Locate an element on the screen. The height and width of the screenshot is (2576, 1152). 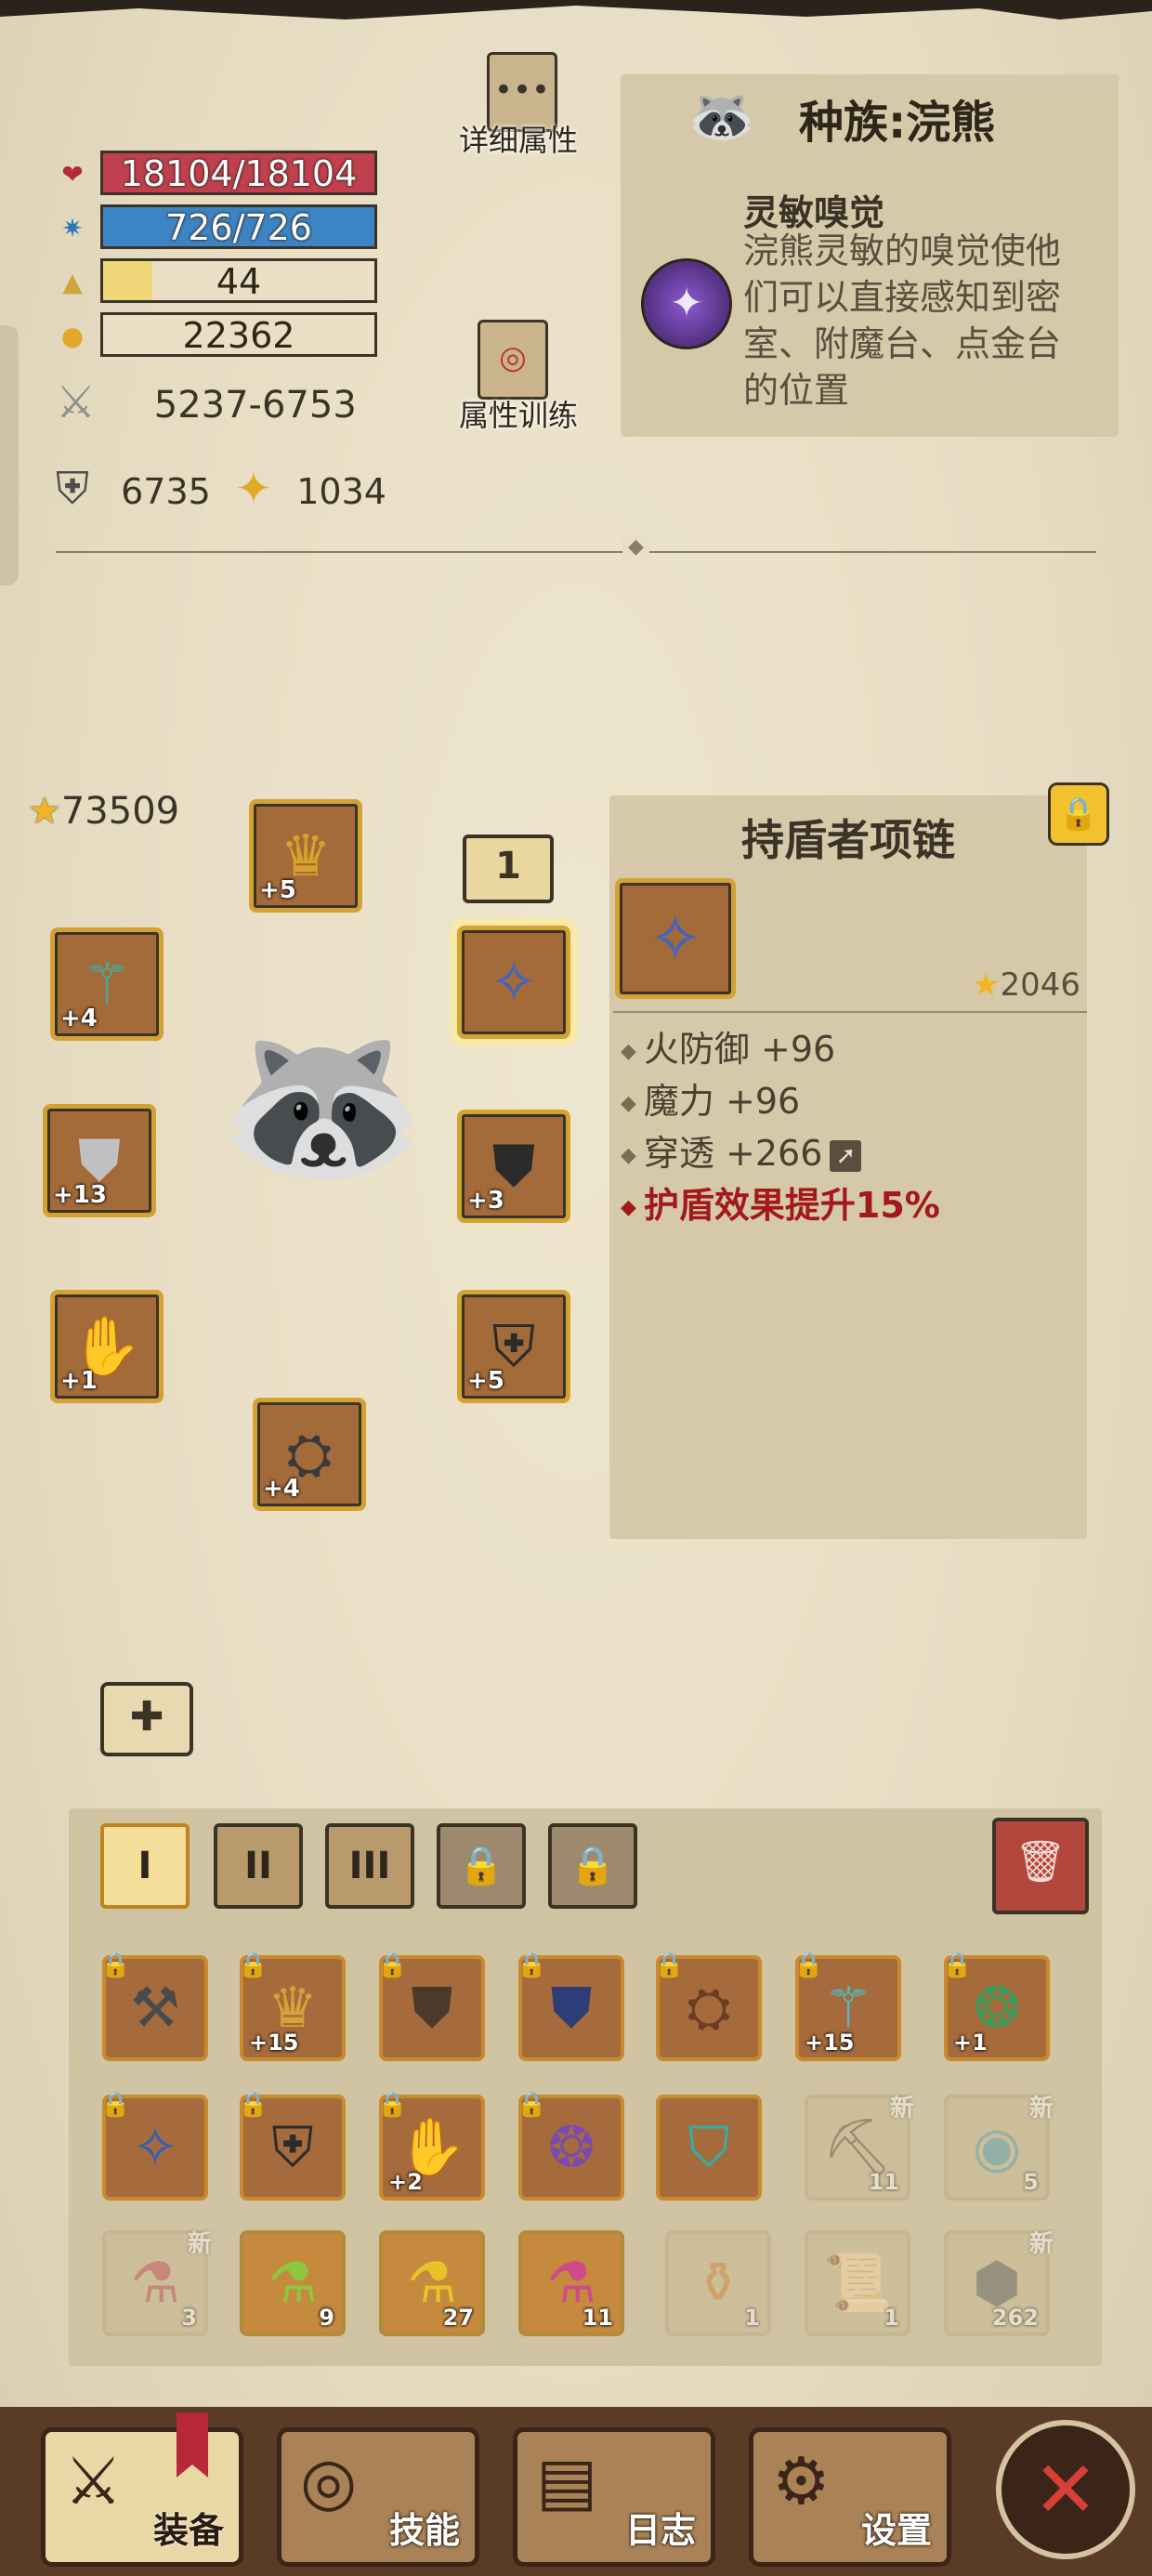
inventory-item: ⚗ 11 is located at coordinates (571, 2283).